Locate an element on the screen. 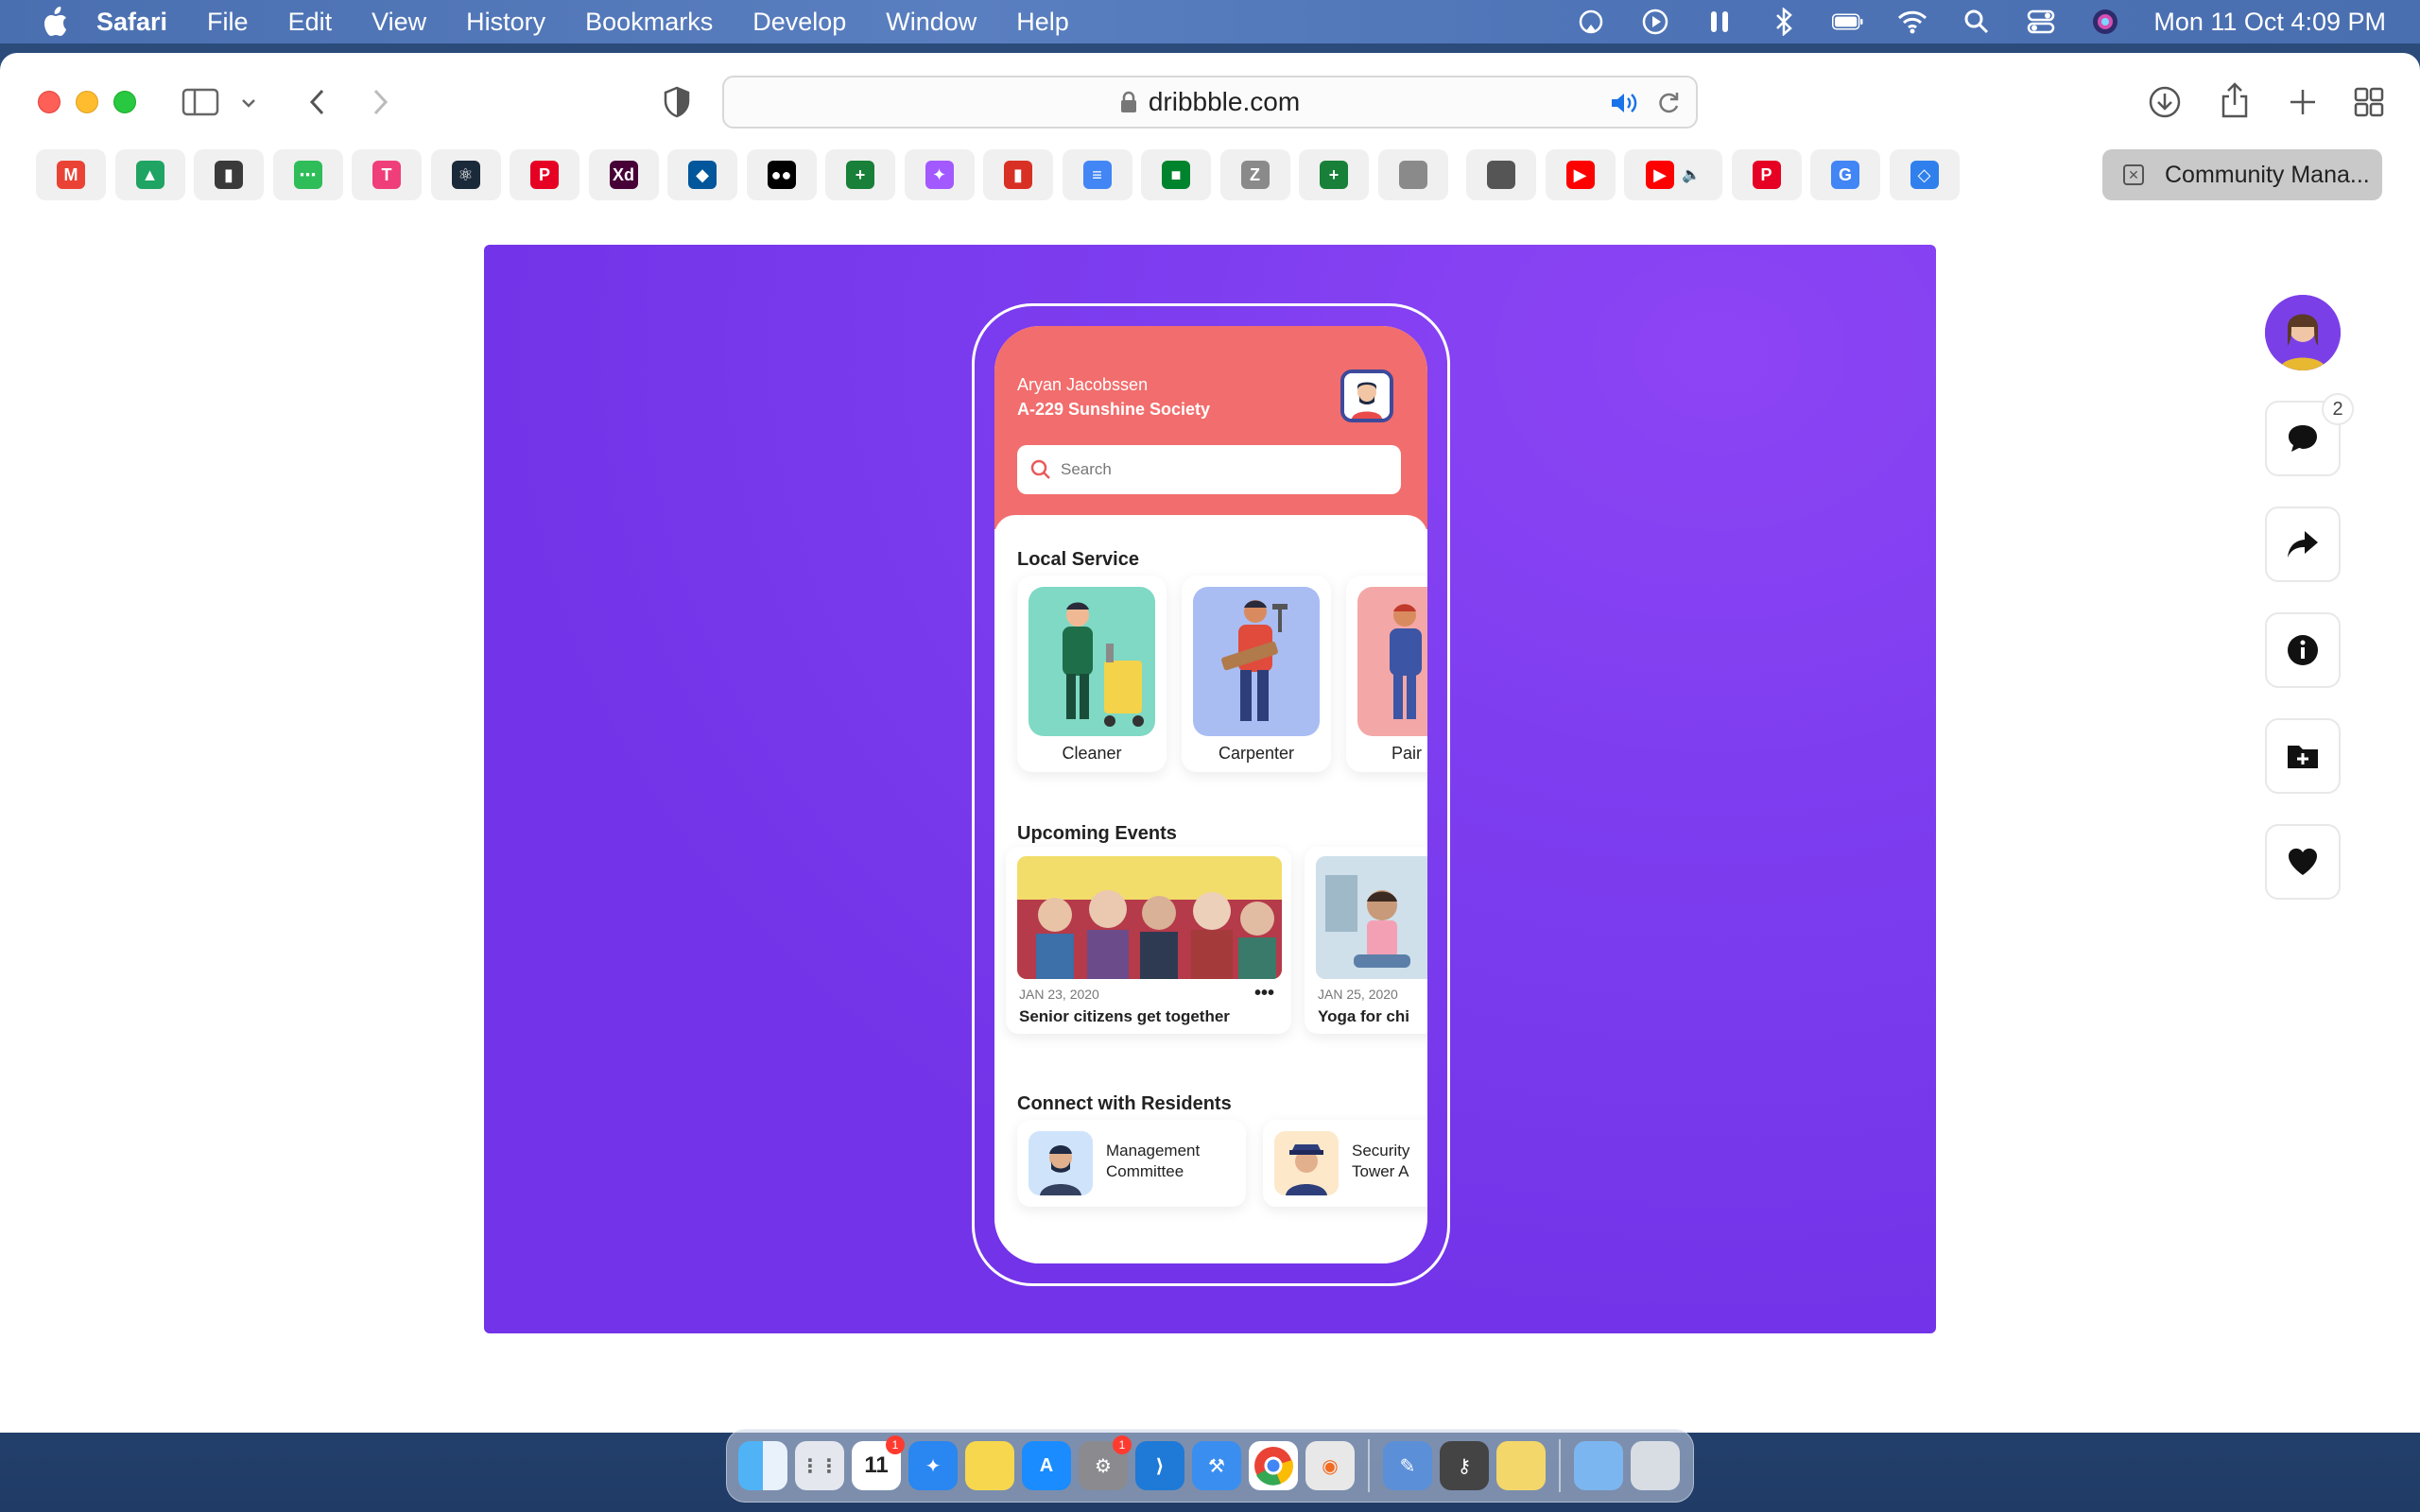 The width and height of the screenshot is (2420, 1512). pinned-tab: ◆ is located at coordinates (702, 174).